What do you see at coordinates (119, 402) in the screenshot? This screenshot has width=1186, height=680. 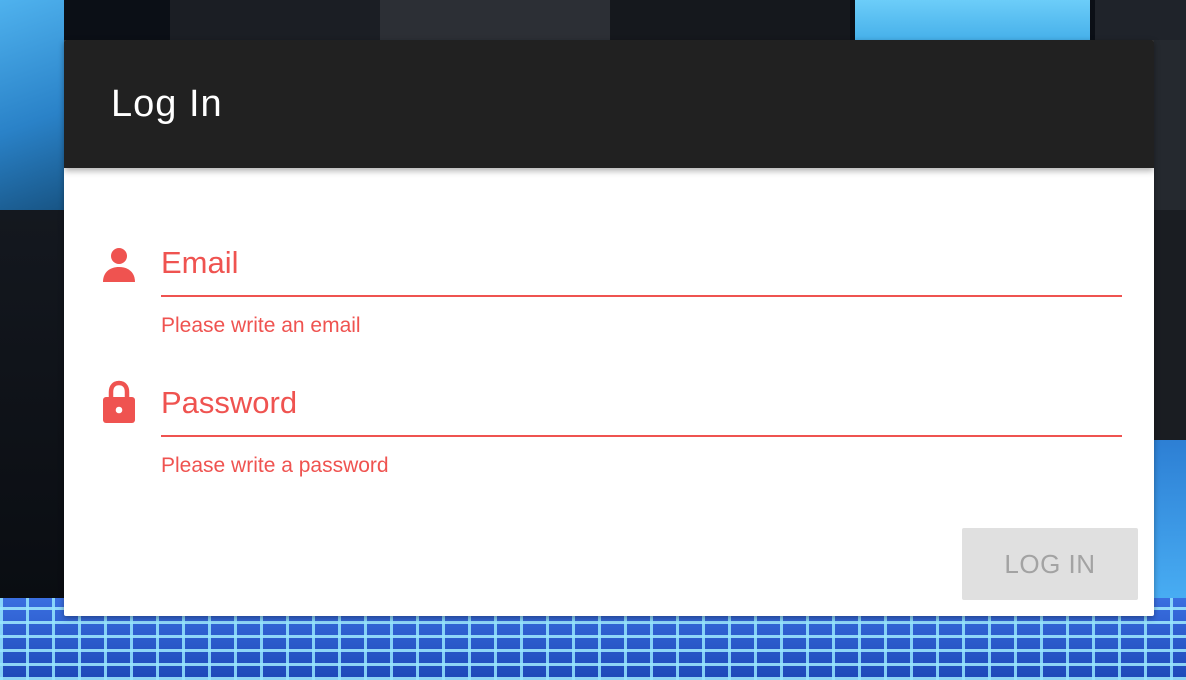 I see `lock-icon` at bounding box center [119, 402].